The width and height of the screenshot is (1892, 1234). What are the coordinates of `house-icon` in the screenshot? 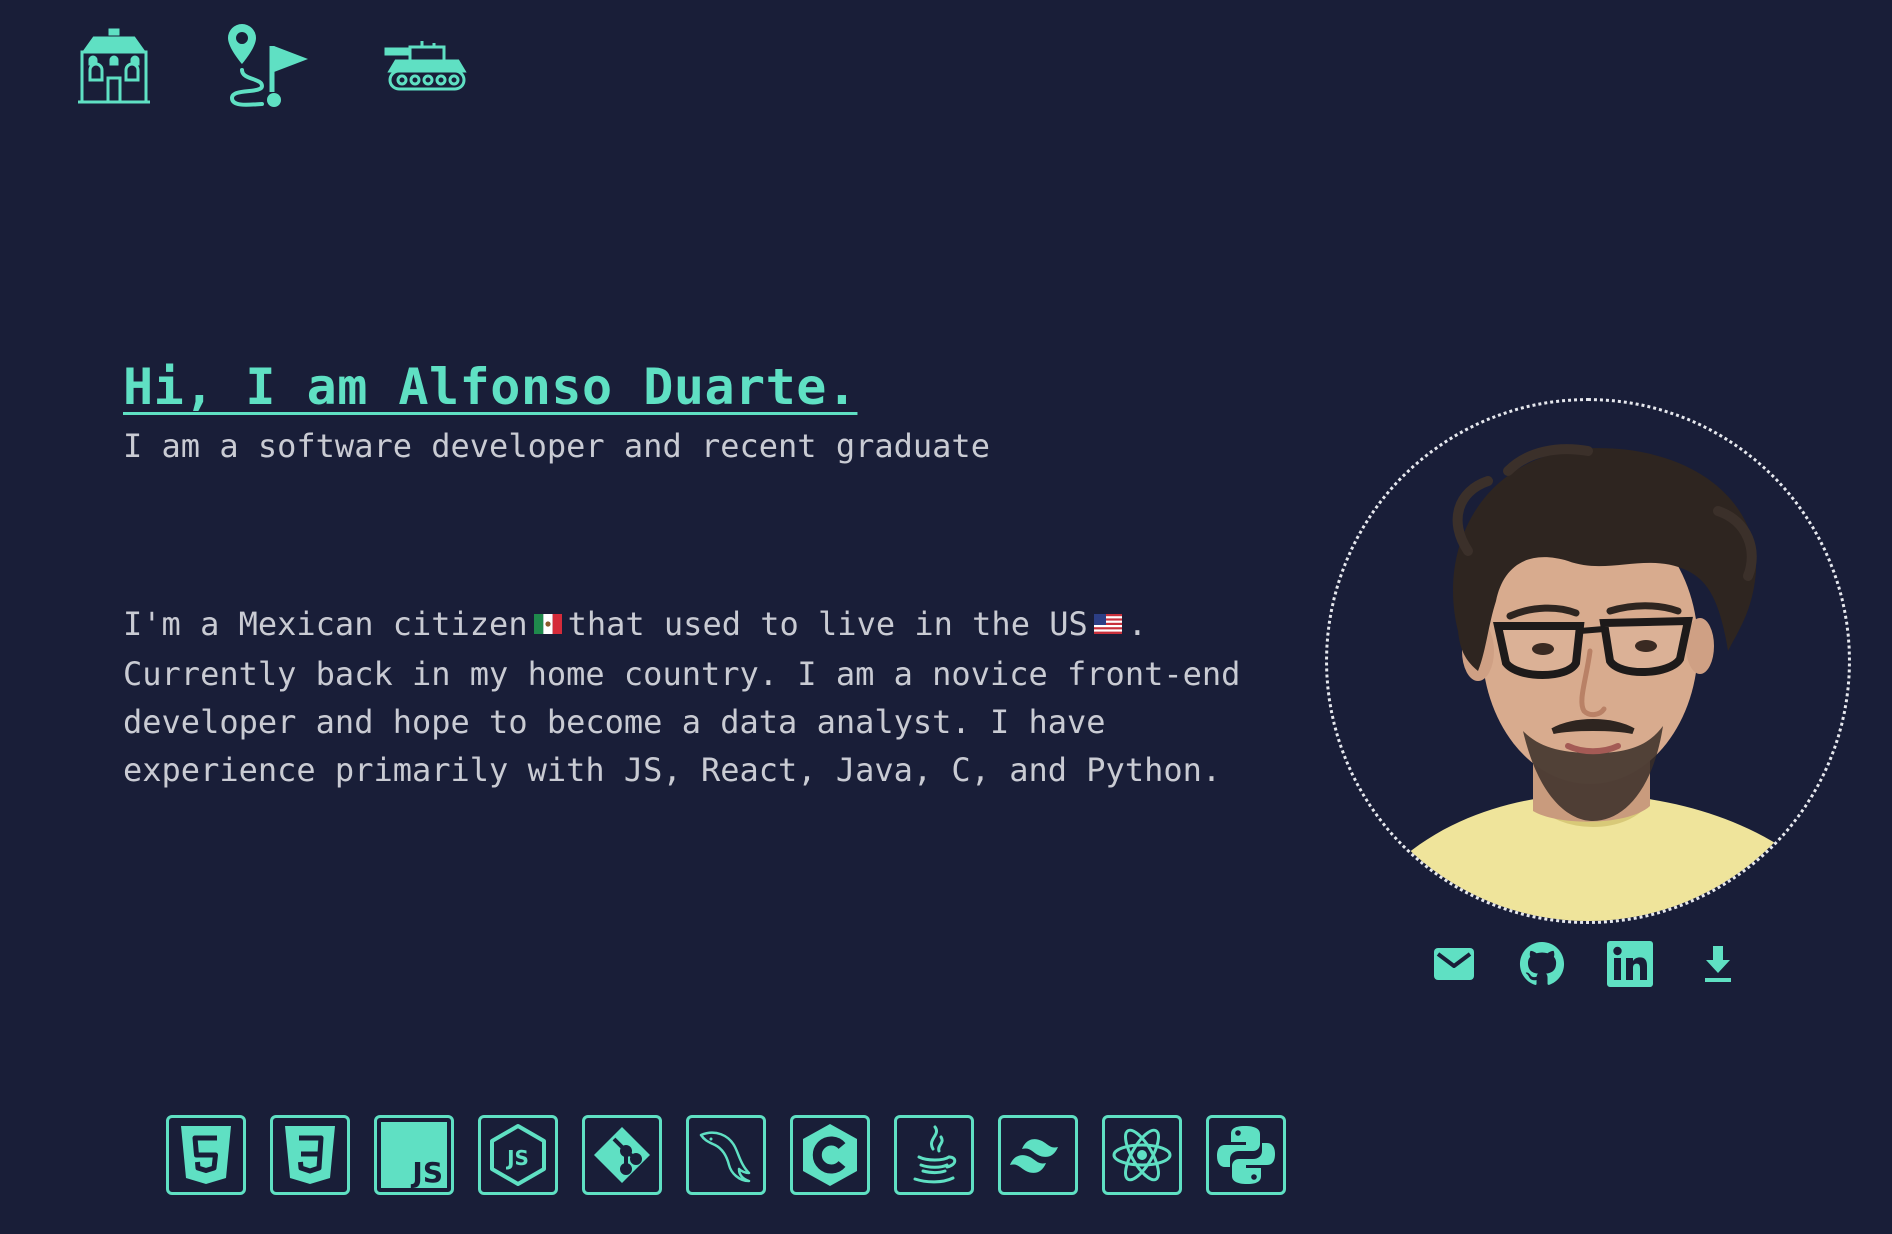 It's located at (114, 66).